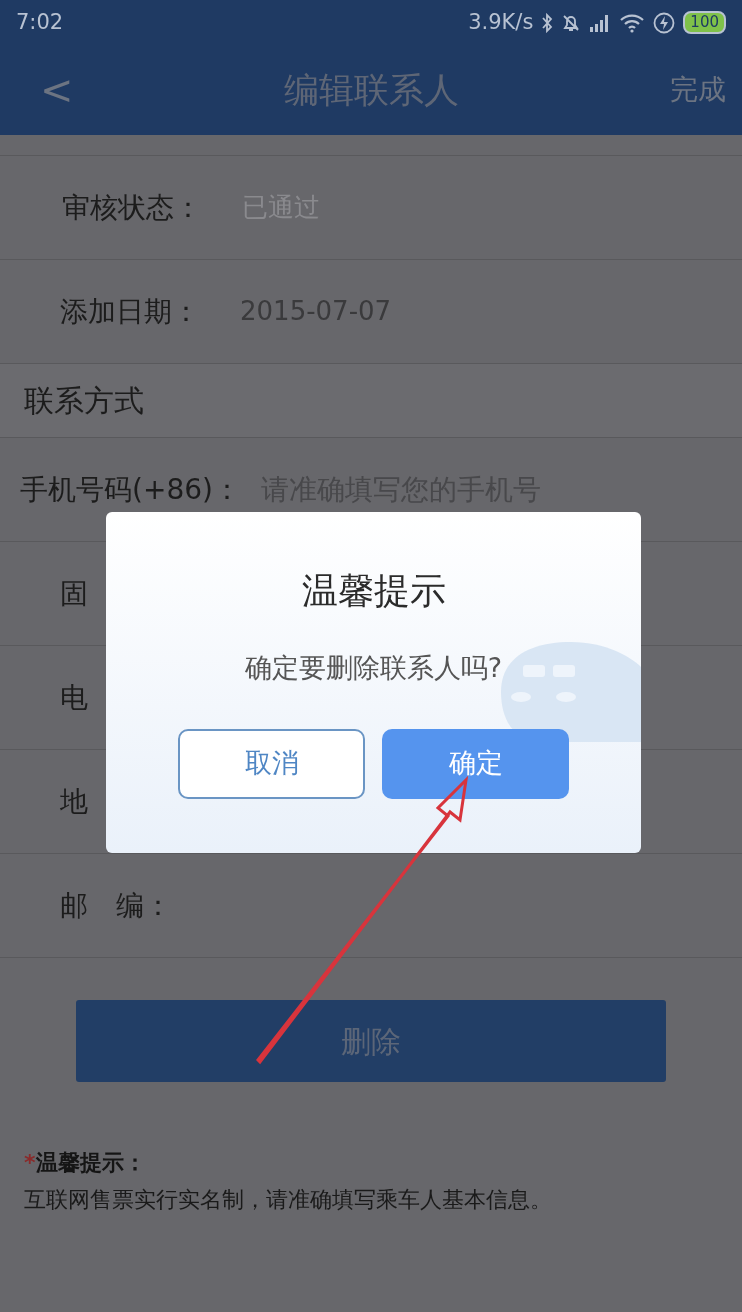 Image resolution: width=742 pixels, height=1312 pixels. What do you see at coordinates (130, 311) in the screenshot?
I see `field-label: 添加日期：` at bounding box center [130, 311].